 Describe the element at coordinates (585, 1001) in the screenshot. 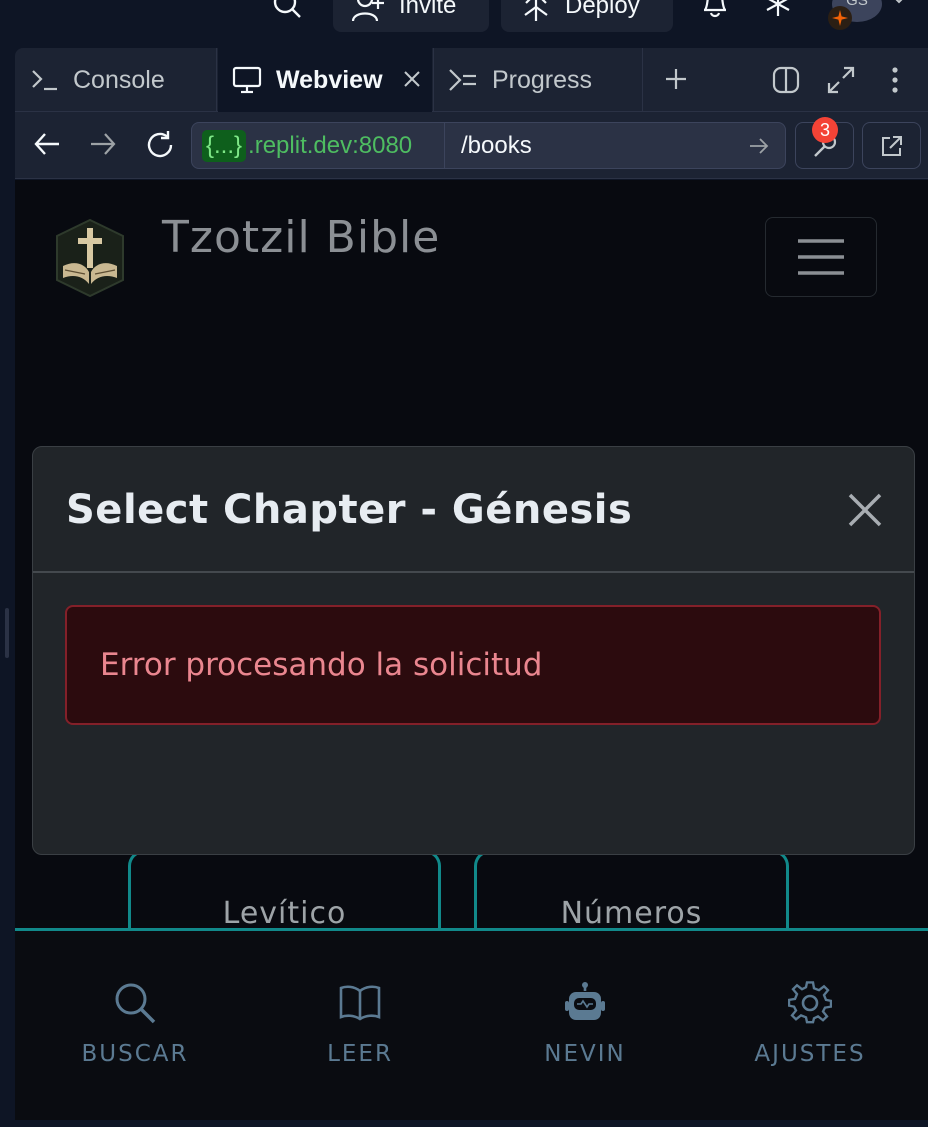

I see `robot-icon` at that location.